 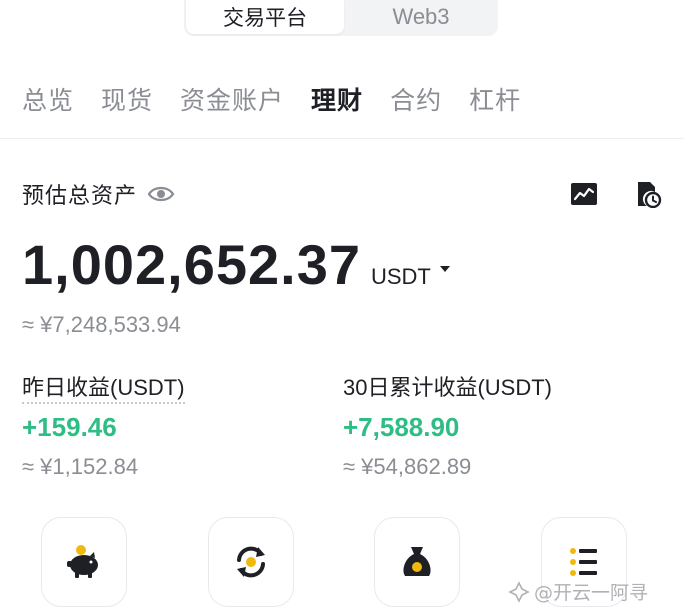 I want to click on watermark-logo-icon, so click(x=519, y=591).